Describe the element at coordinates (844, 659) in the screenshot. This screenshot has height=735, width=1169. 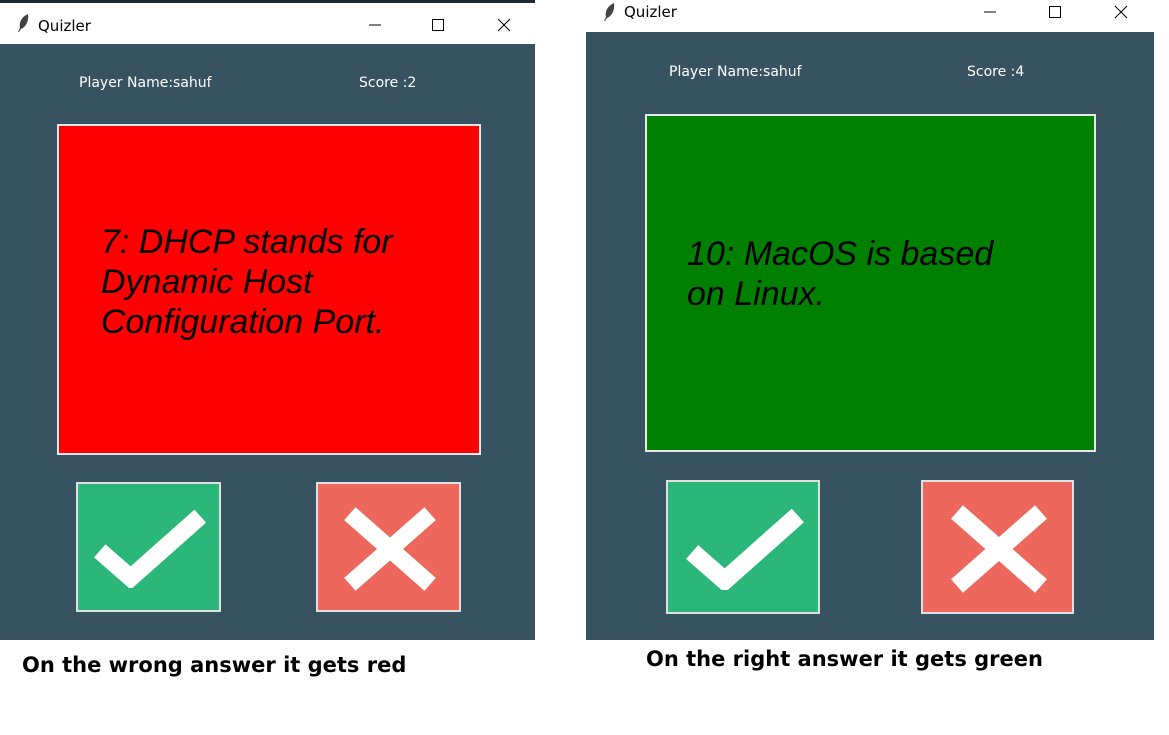
I see `caption-right: On the right answer it gets green` at that location.